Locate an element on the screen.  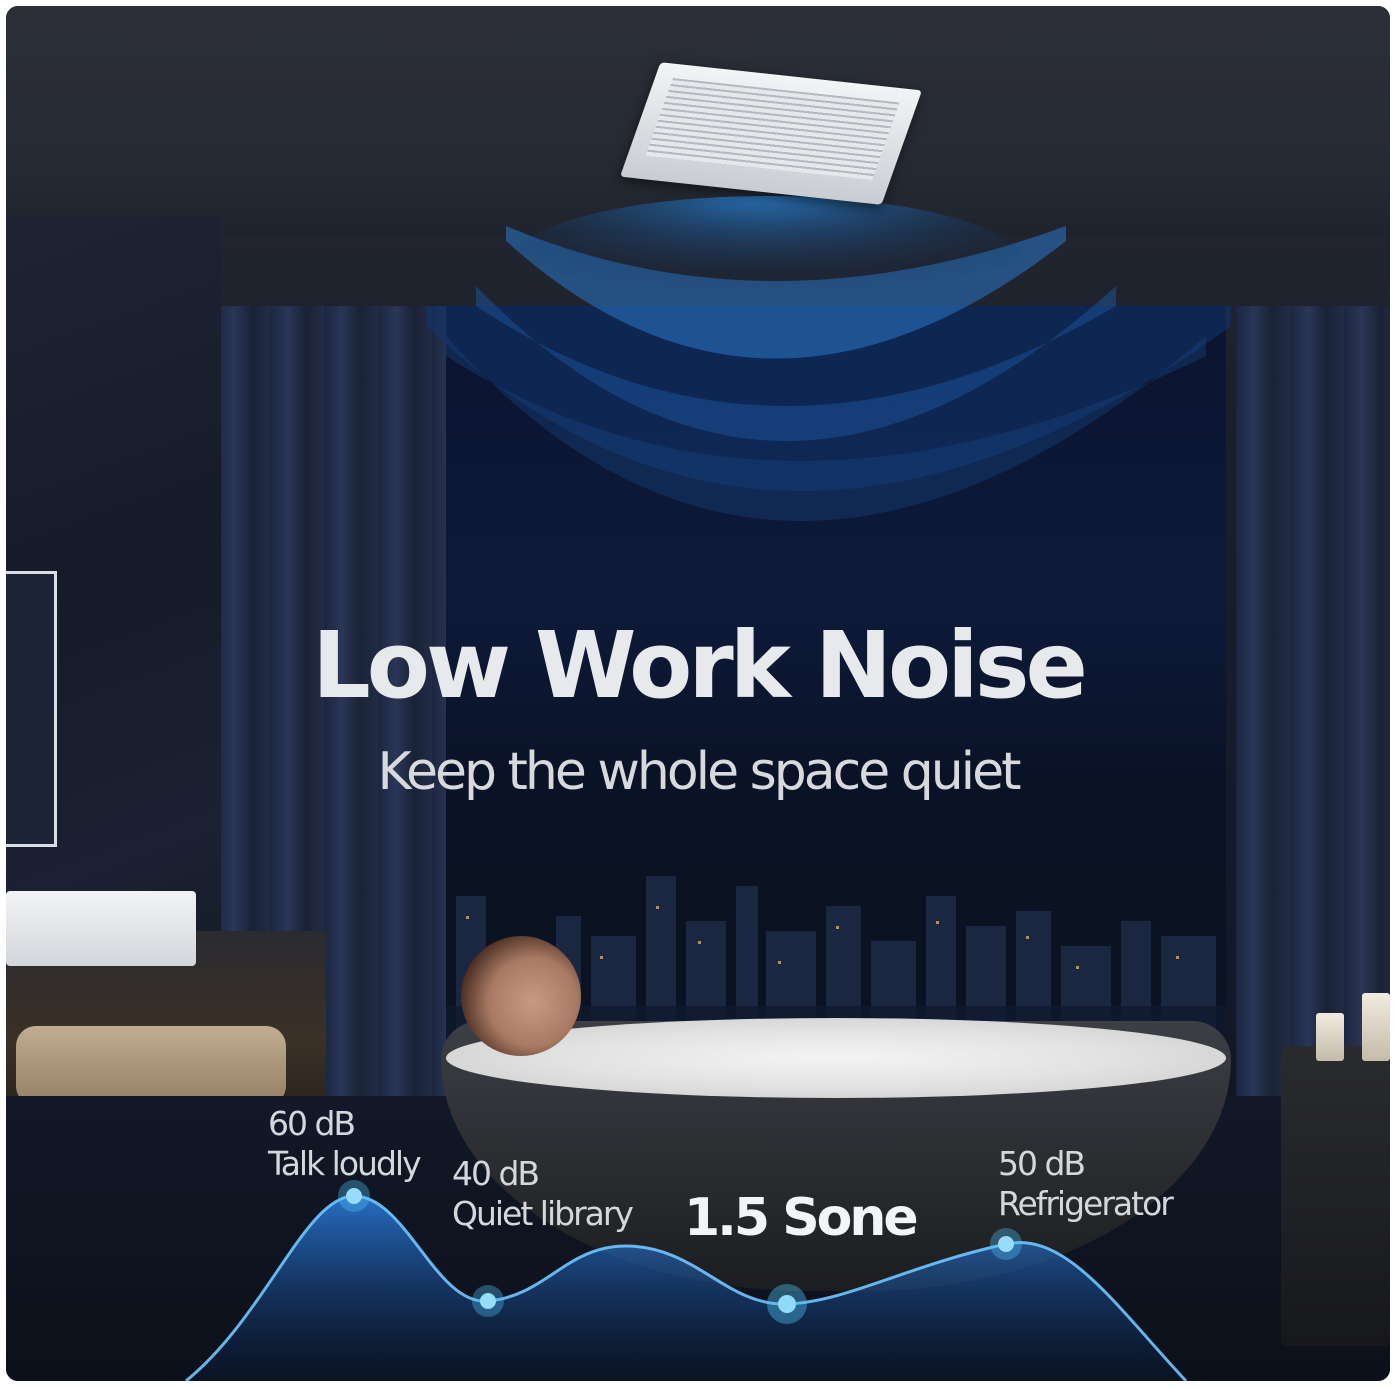
subheadline: Keep the whole space quiet is located at coordinates (699, 772).